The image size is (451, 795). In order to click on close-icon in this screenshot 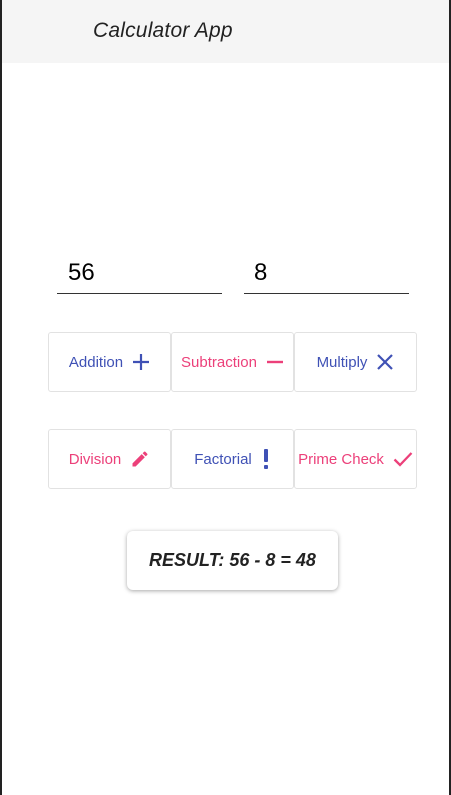, I will do `click(385, 362)`.